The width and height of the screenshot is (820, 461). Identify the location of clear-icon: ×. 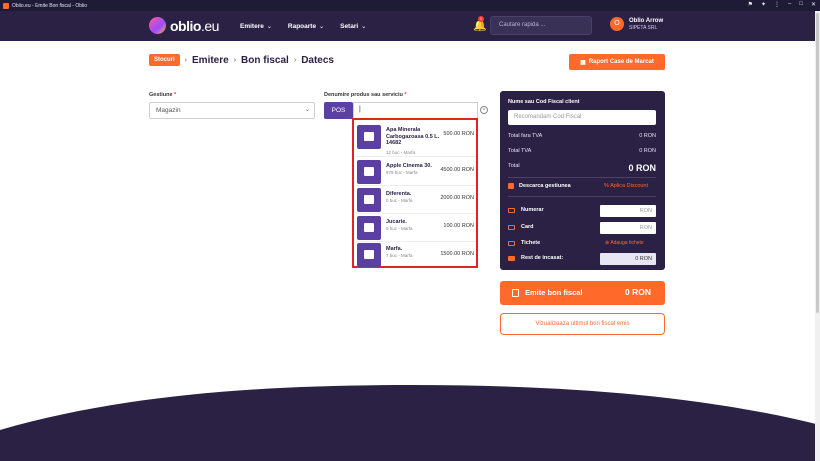
(484, 110).